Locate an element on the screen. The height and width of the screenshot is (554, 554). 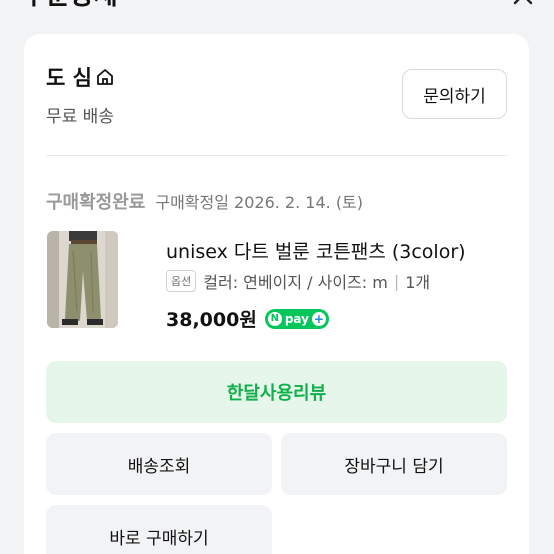
store-header: 도 심 is located at coordinates (80, 77).